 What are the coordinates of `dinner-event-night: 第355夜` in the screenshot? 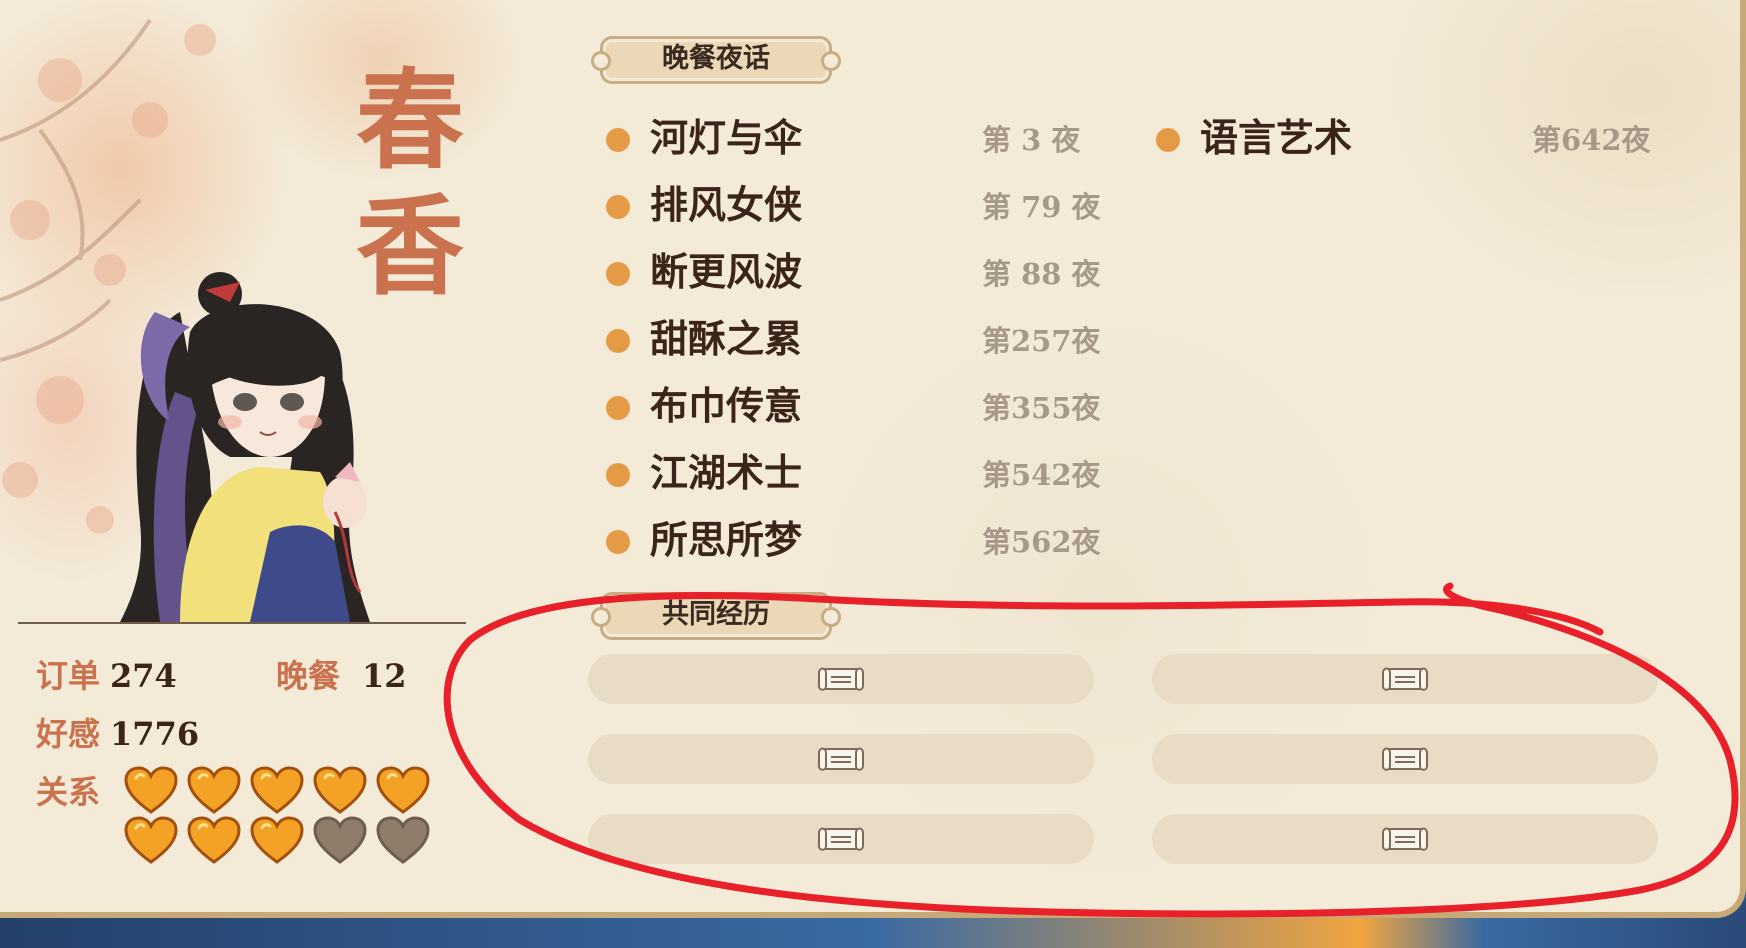 It's located at (1041, 408).